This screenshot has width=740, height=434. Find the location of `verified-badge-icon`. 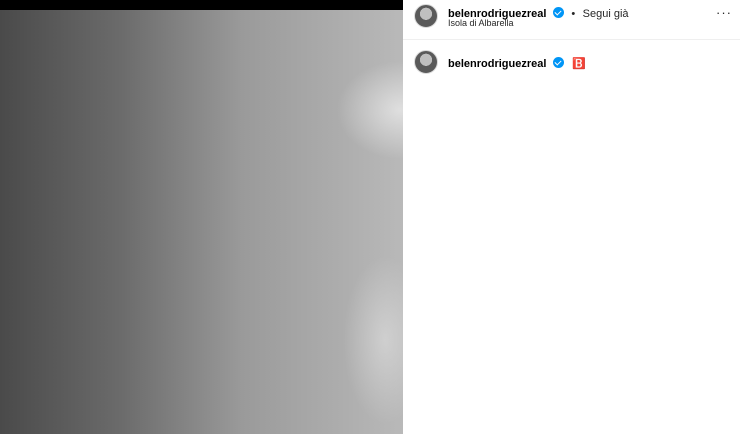

verified-badge-icon is located at coordinates (558, 12).